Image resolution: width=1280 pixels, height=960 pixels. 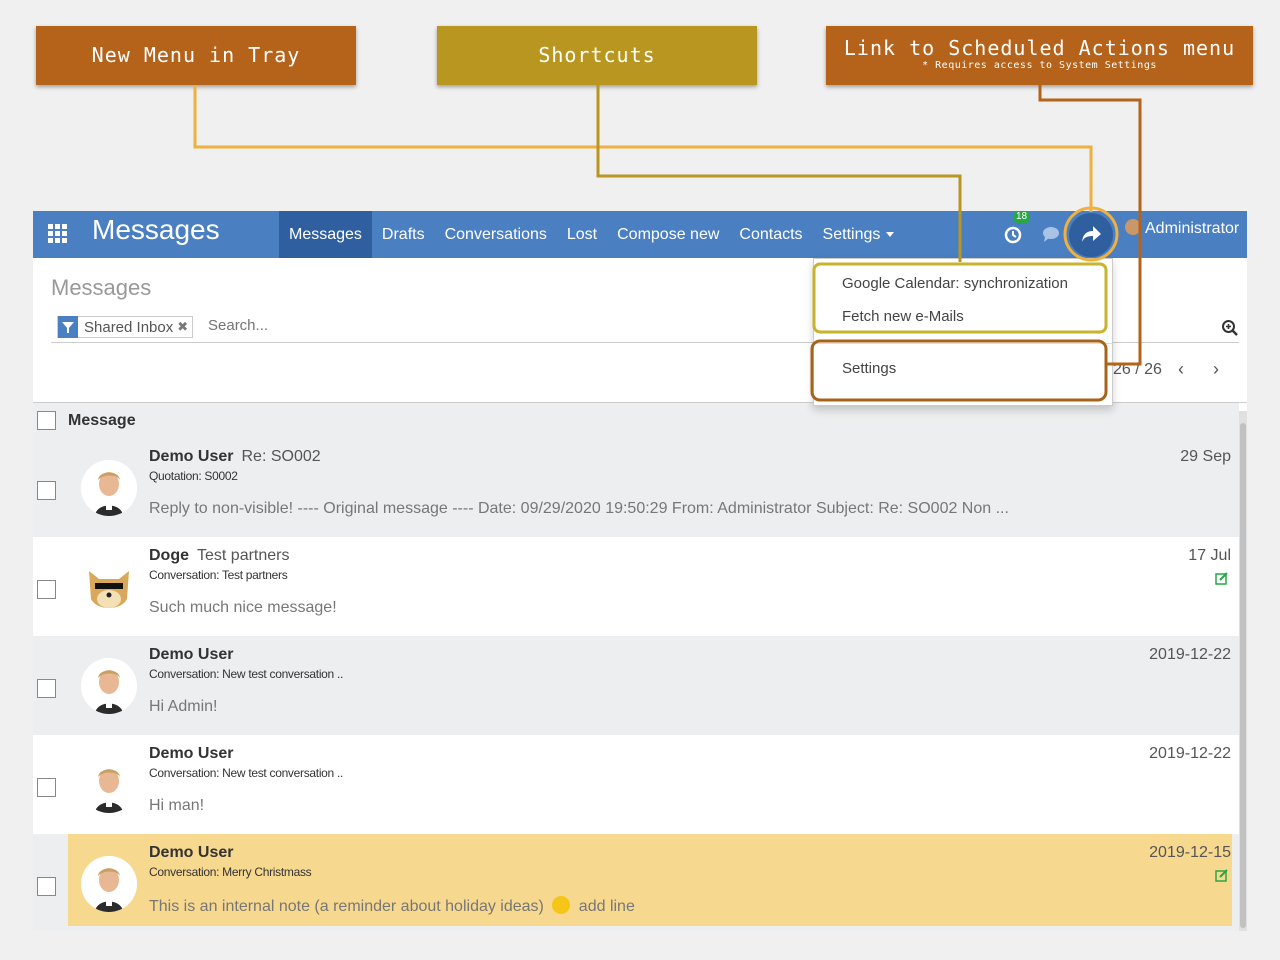 I want to click on callout-new-menu-text: New Menu in Tray, so click(x=196, y=55).